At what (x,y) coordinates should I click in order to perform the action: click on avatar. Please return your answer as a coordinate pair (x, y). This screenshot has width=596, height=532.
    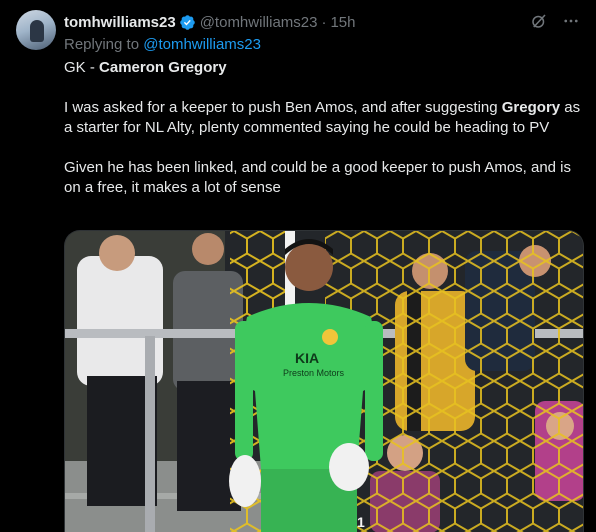
    Looking at the image, I should click on (36, 30).